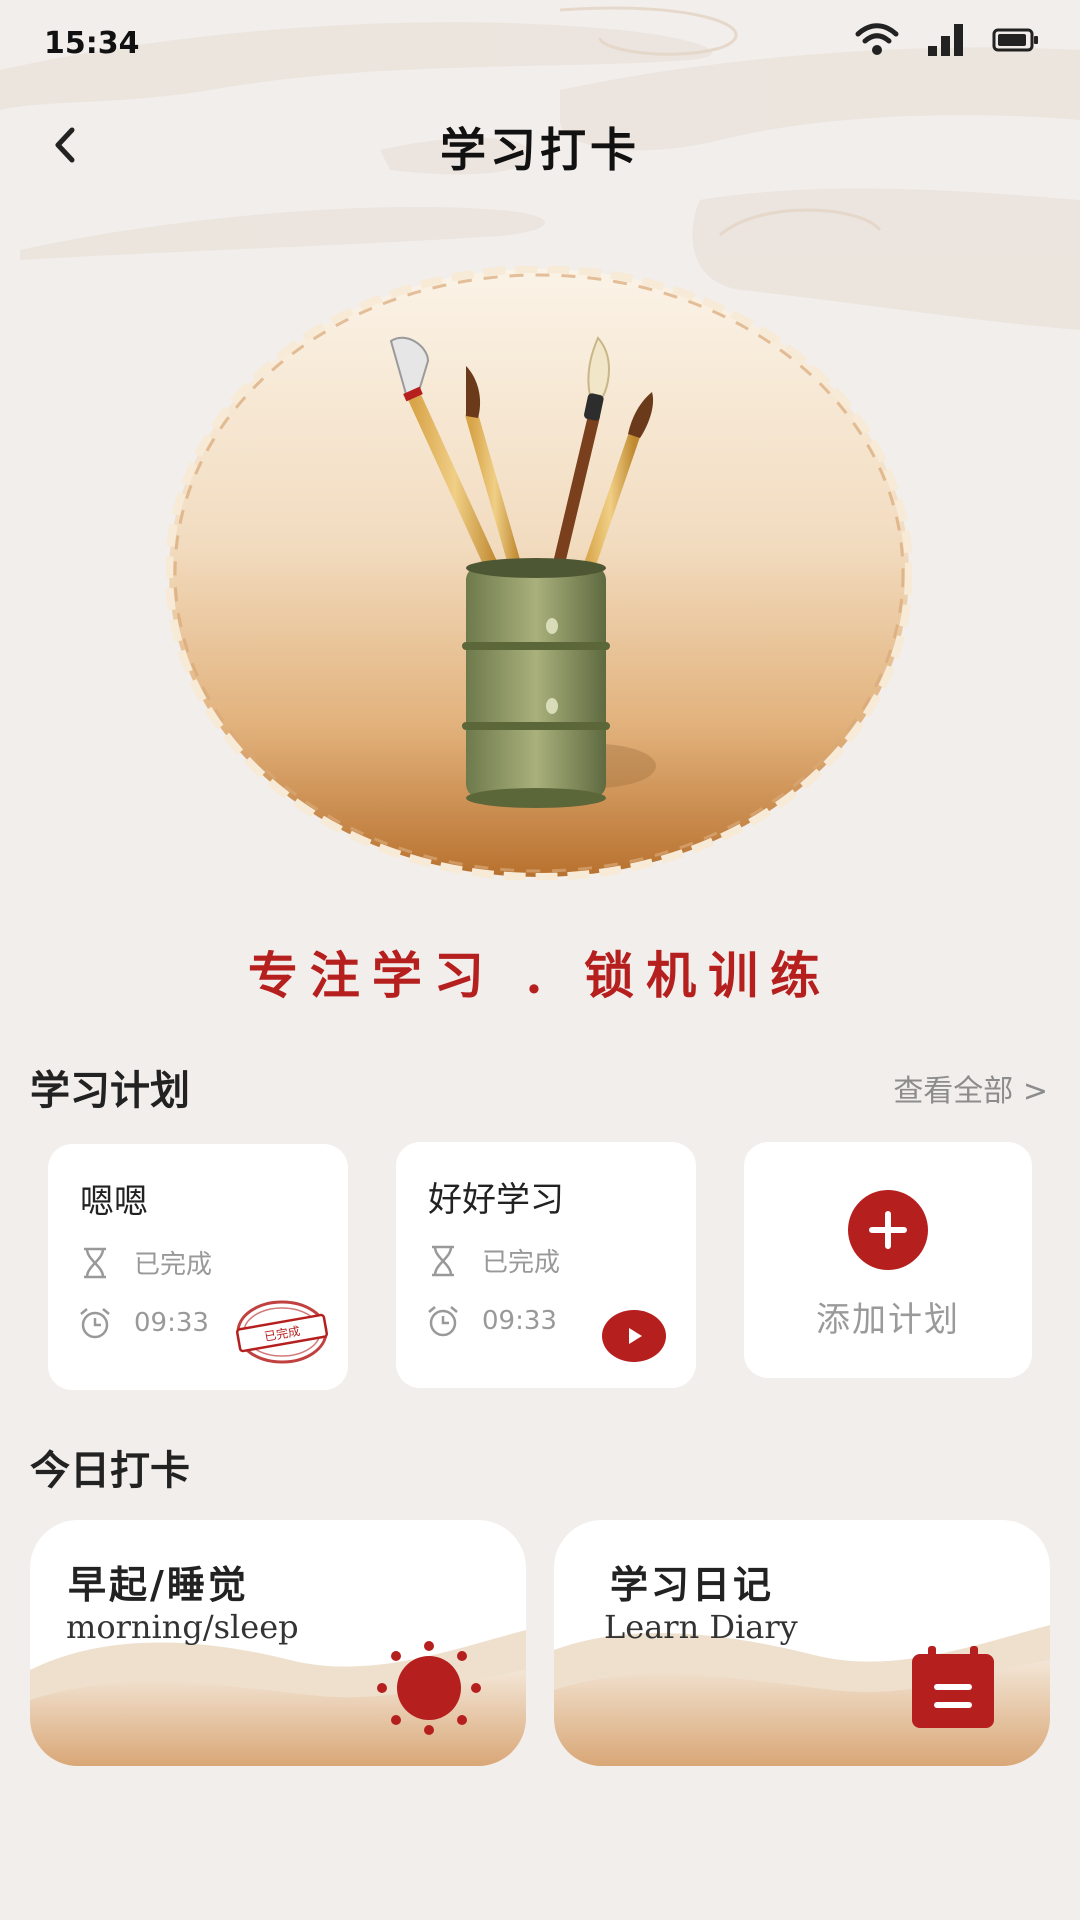  I want to click on plan-card: 嗯嗯 已完成 09:33 已完成, so click(198, 1267).